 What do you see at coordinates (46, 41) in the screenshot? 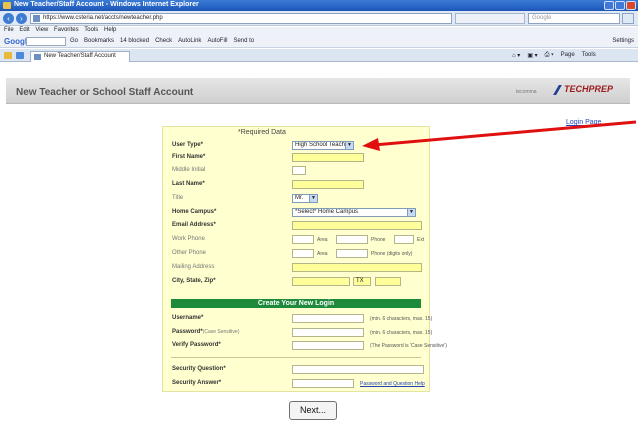
I see `google-search-input` at bounding box center [46, 41].